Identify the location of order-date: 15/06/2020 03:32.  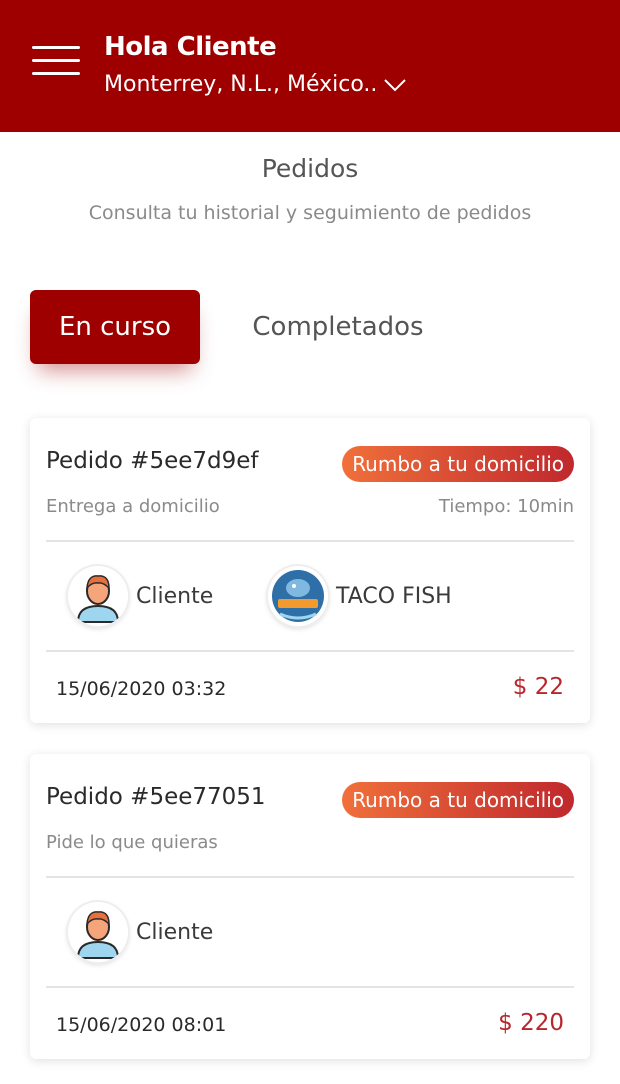
(141, 689).